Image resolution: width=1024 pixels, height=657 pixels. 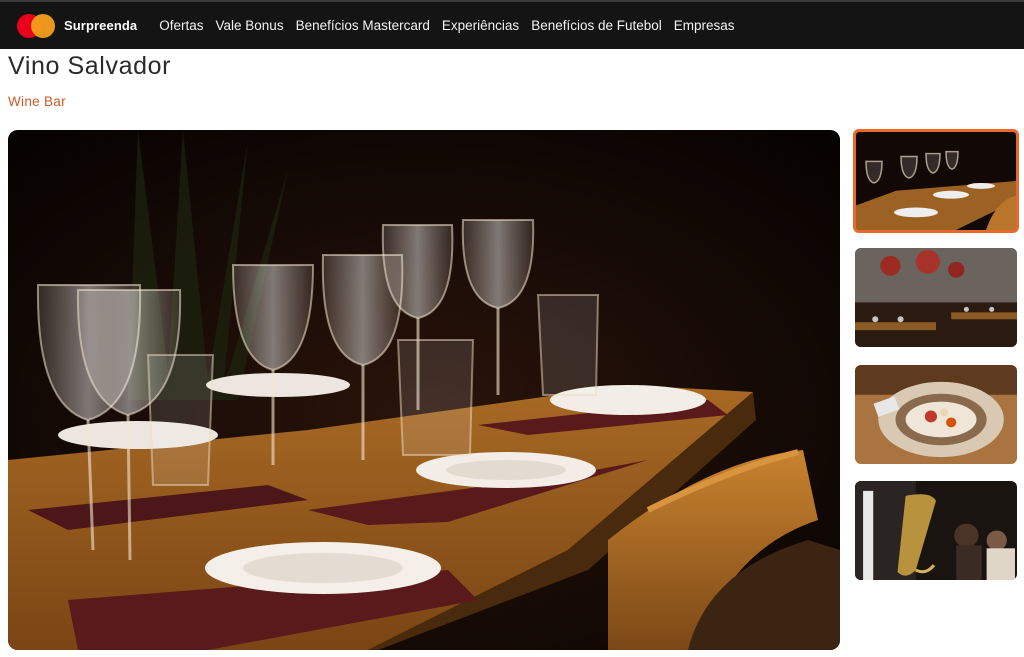 What do you see at coordinates (250, 25) in the screenshot?
I see `nav-item-vale-bonus: Vale Bonus` at bounding box center [250, 25].